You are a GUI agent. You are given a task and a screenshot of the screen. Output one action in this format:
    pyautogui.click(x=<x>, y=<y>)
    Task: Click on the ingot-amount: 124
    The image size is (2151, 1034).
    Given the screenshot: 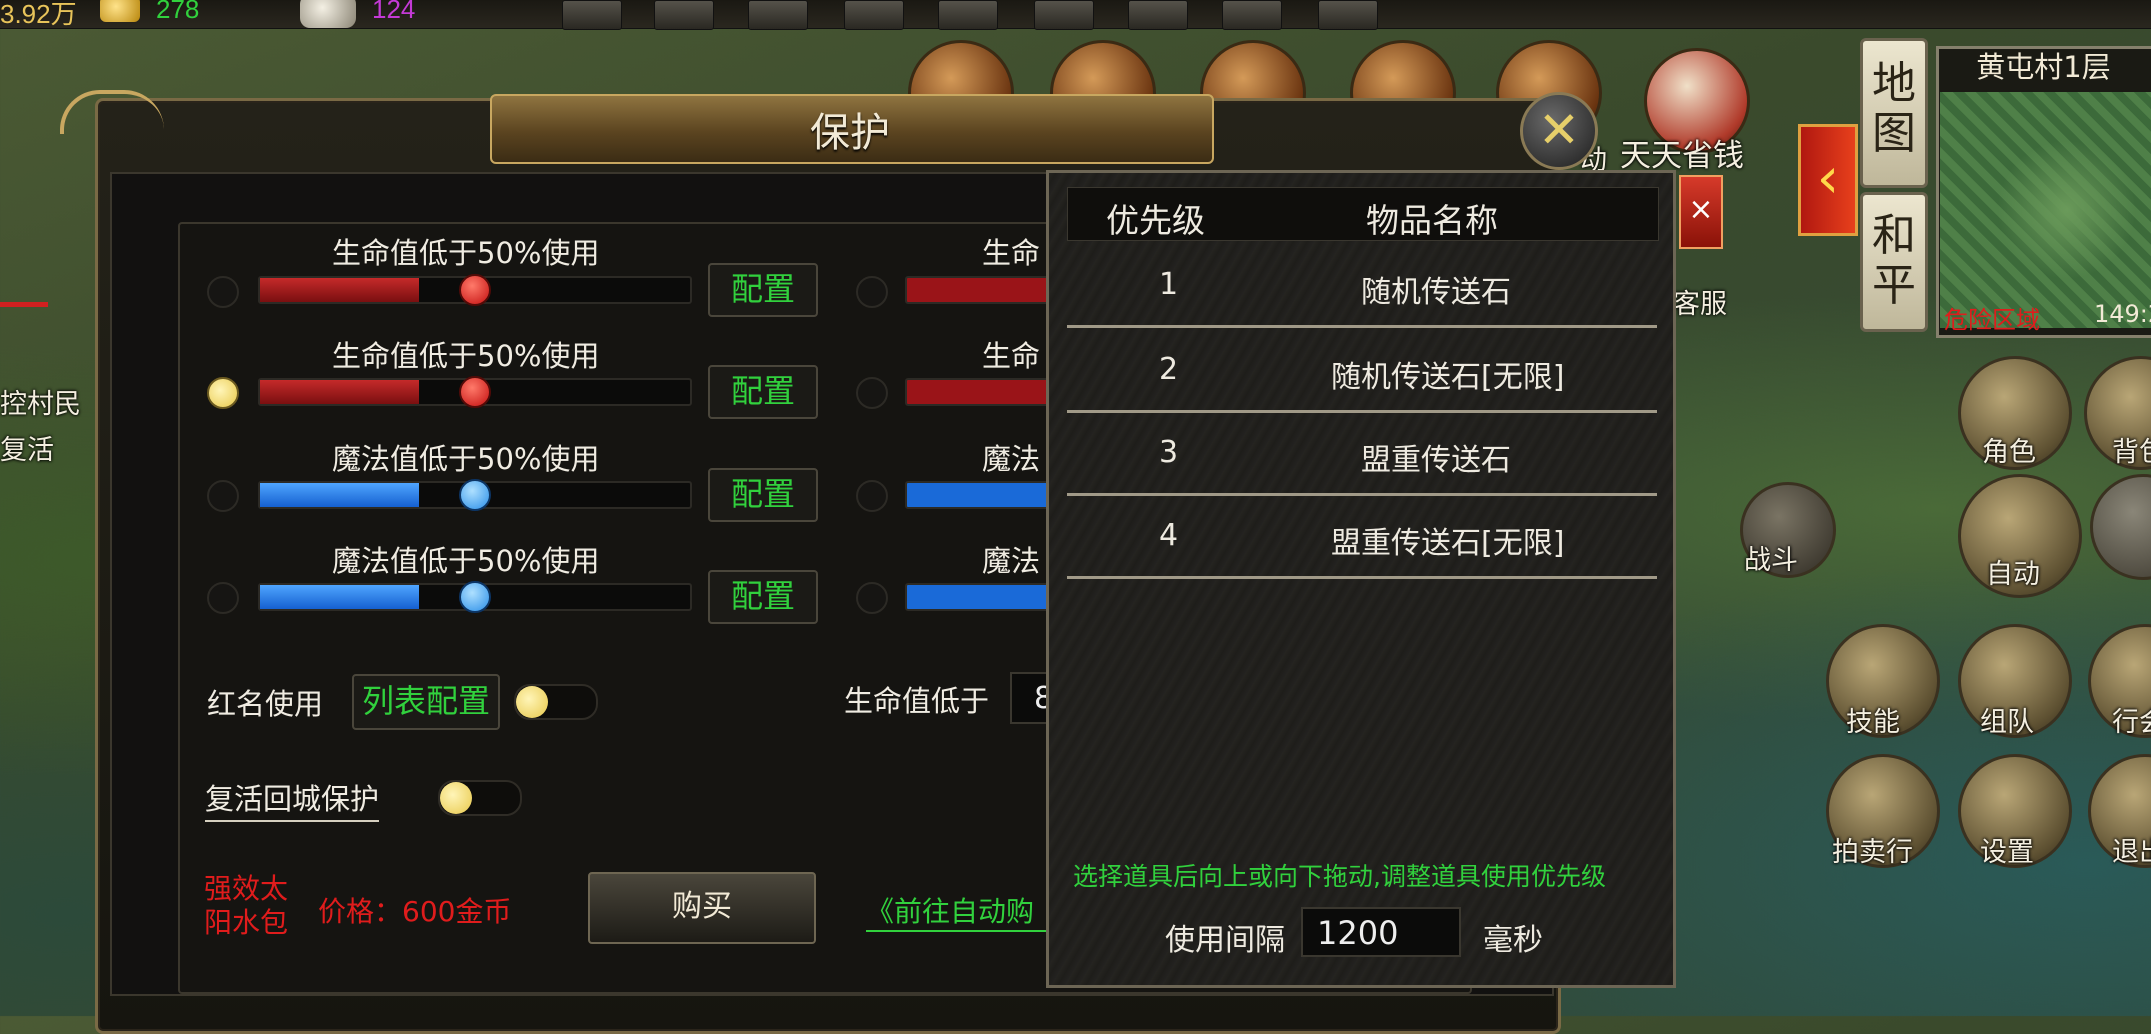 What is the action you would take?
    pyautogui.click(x=394, y=12)
    